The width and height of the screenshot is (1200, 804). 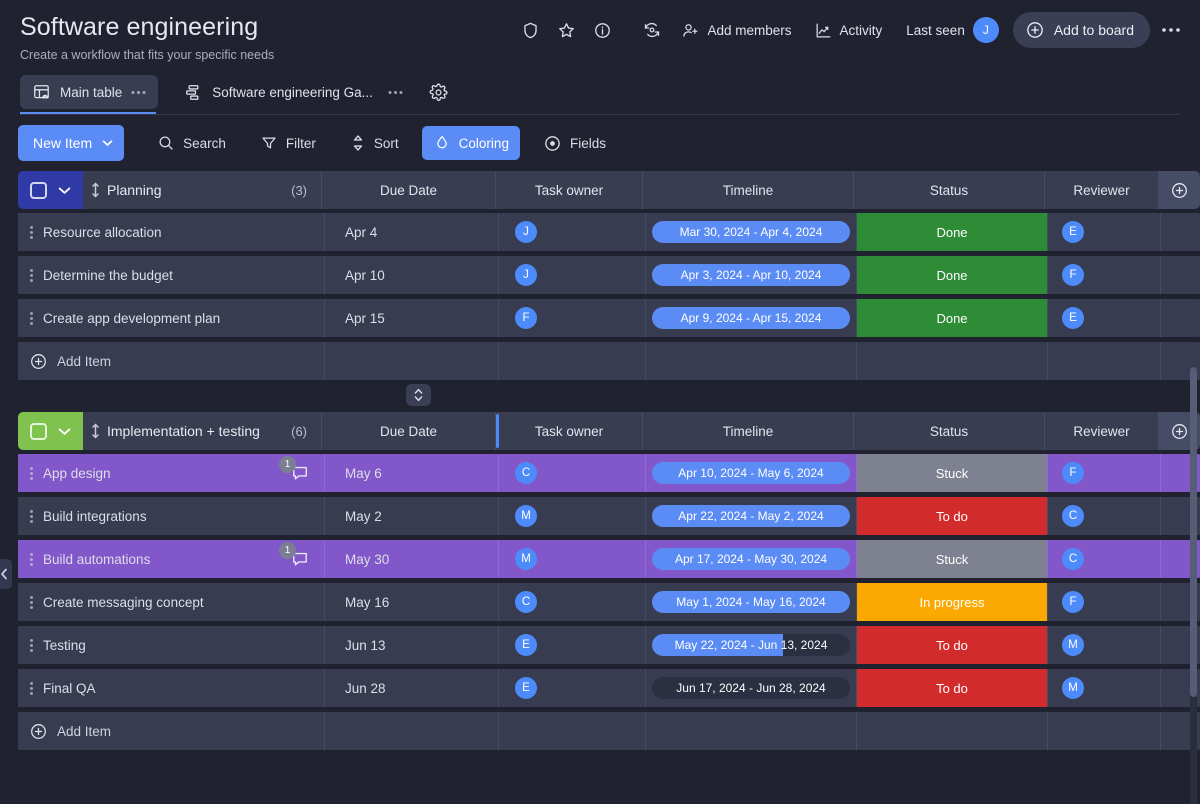 I want to click on sort-button: Sort, so click(x=374, y=143).